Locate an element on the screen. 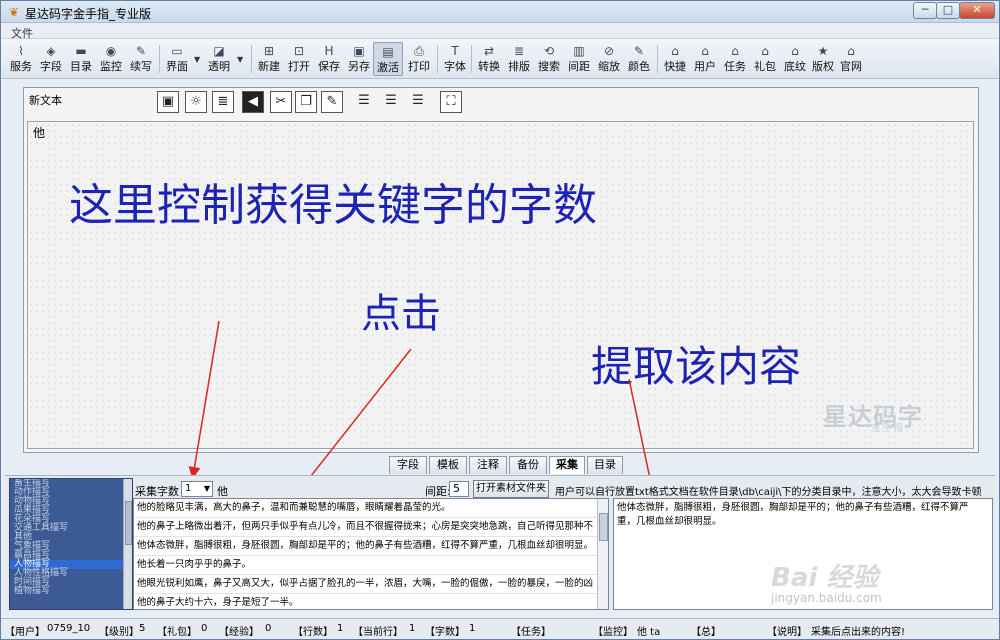  toolbar-button-open: ⊡ 打开 is located at coordinates (299, 59).